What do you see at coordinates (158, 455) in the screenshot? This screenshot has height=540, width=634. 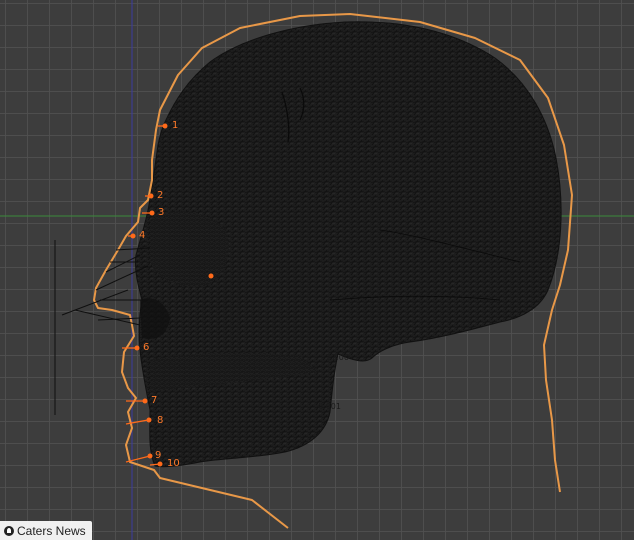 I see `landmark-label-9: 9` at bounding box center [158, 455].